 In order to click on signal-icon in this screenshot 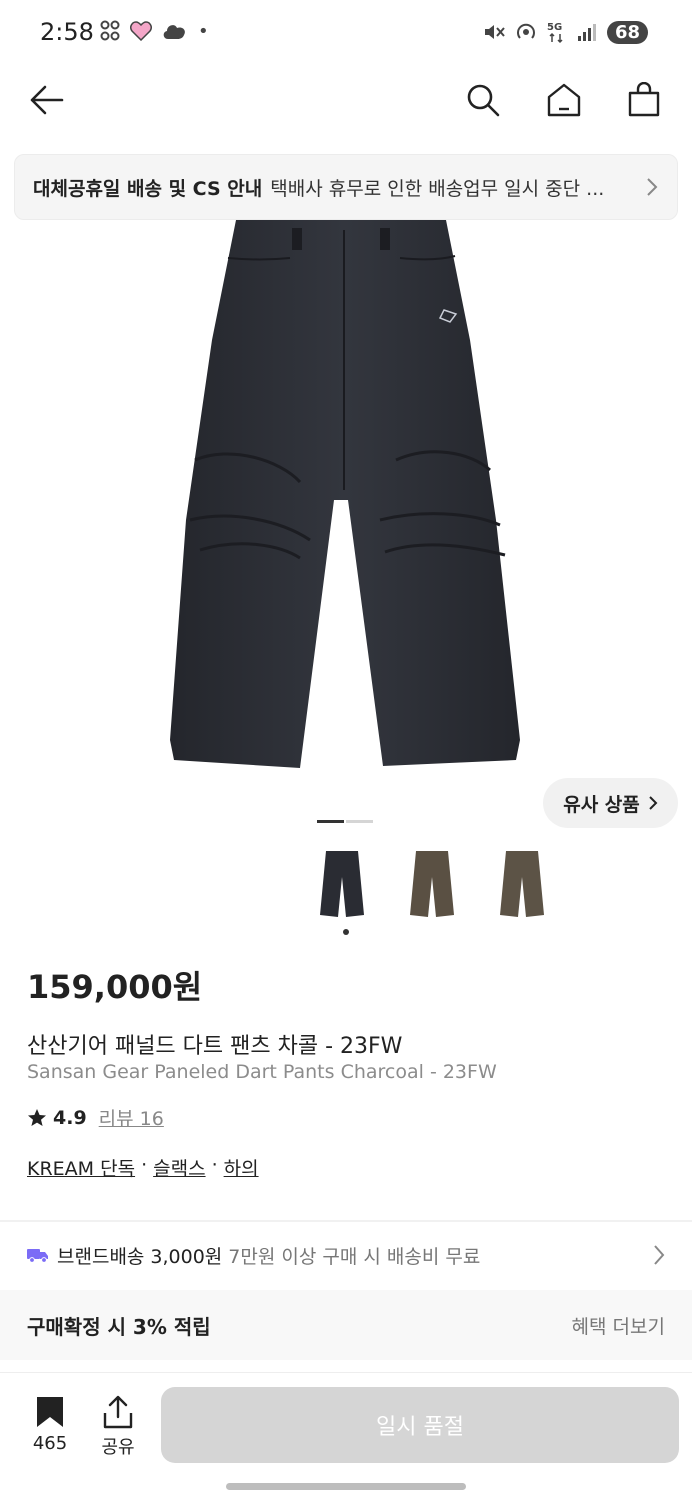, I will do `click(586, 32)`.